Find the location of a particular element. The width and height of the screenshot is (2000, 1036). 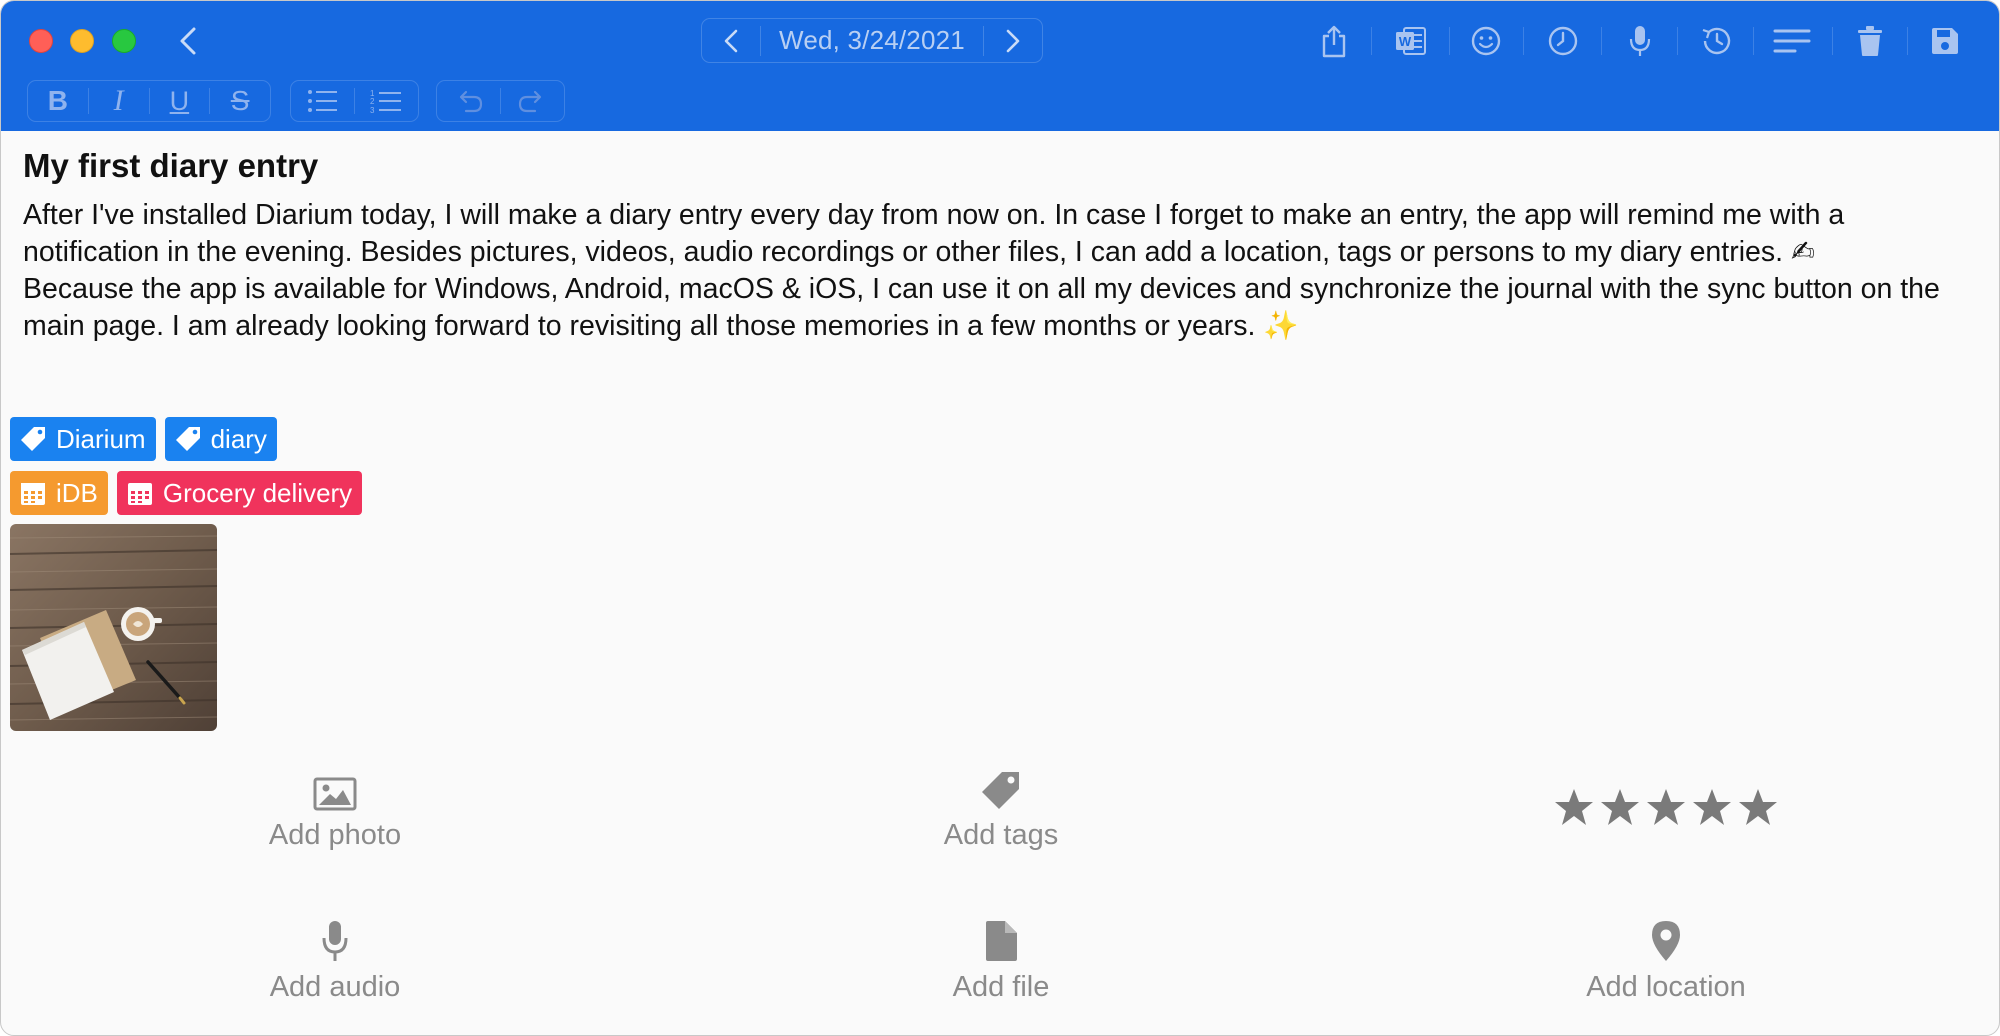

add-photo-button: Add photo is located at coordinates (335, 808).